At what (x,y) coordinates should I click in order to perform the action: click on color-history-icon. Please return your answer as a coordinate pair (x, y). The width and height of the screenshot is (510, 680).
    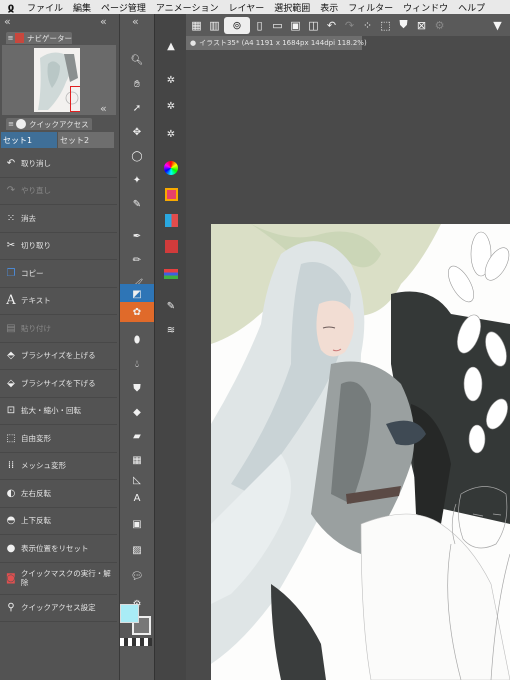
    Looking at the image, I should click on (171, 274).